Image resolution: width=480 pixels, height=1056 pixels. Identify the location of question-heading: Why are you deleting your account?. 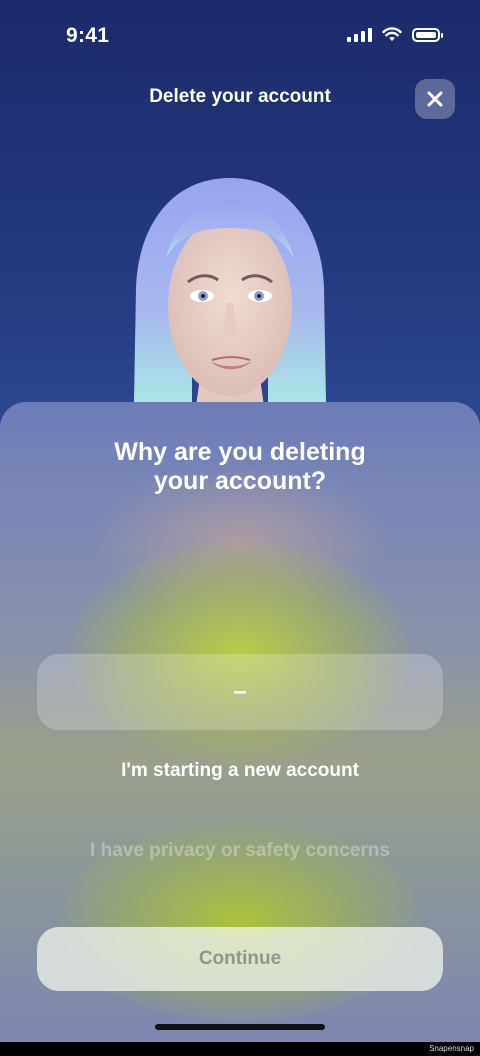
(240, 467).